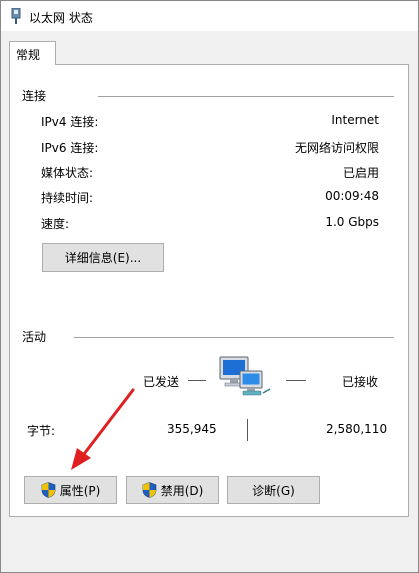 The height and width of the screenshot is (573, 419). What do you see at coordinates (360, 173) in the screenshot?
I see `media-state-value: 已启用` at bounding box center [360, 173].